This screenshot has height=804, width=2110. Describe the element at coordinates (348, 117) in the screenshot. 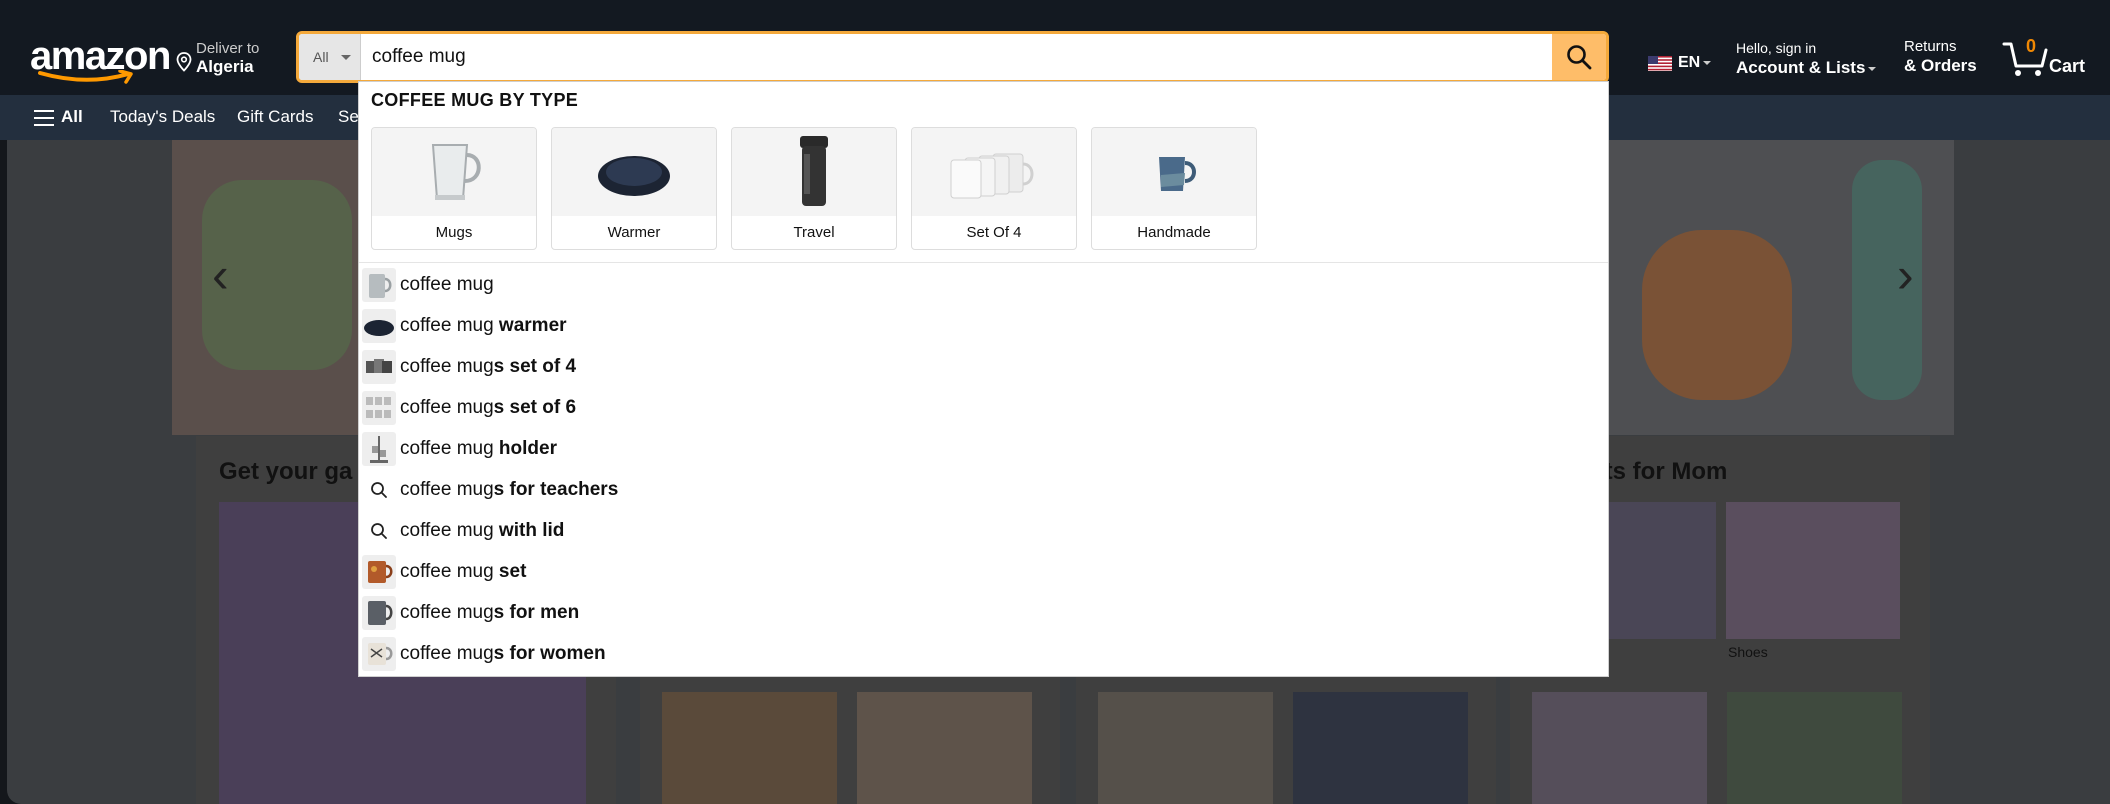

I see `nav-link-partial: Se` at that location.